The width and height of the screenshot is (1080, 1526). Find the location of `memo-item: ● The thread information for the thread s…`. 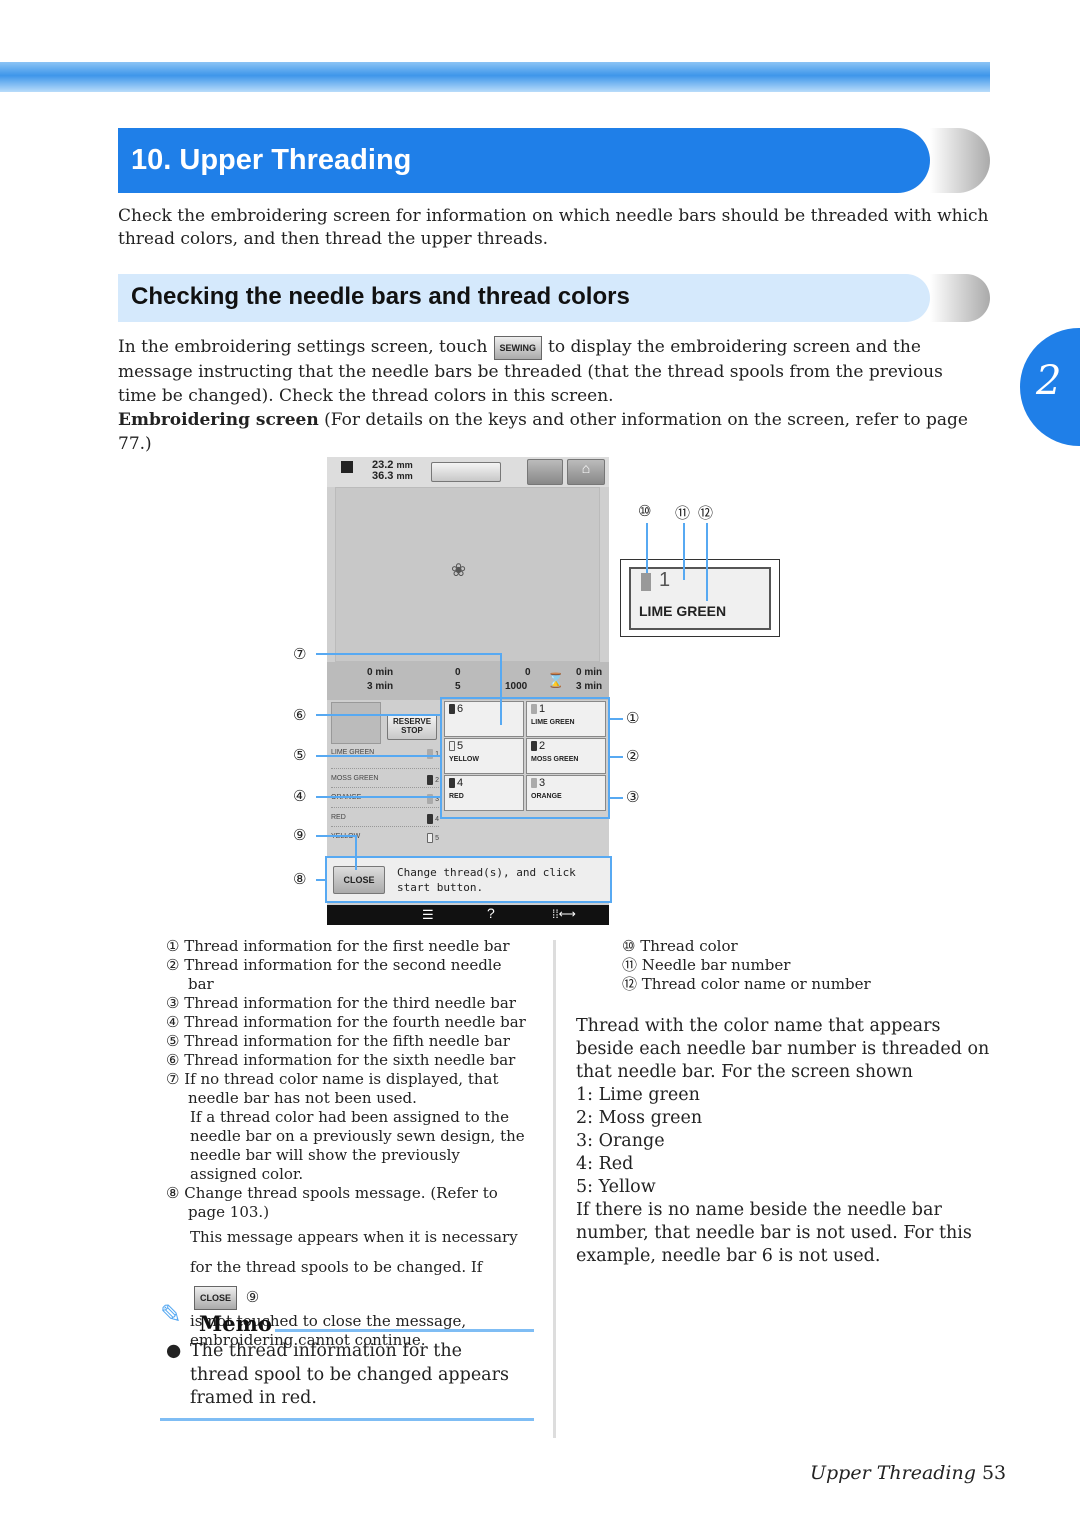

memo-item: ● The thread information for the thread s… is located at coordinates (346, 1375).